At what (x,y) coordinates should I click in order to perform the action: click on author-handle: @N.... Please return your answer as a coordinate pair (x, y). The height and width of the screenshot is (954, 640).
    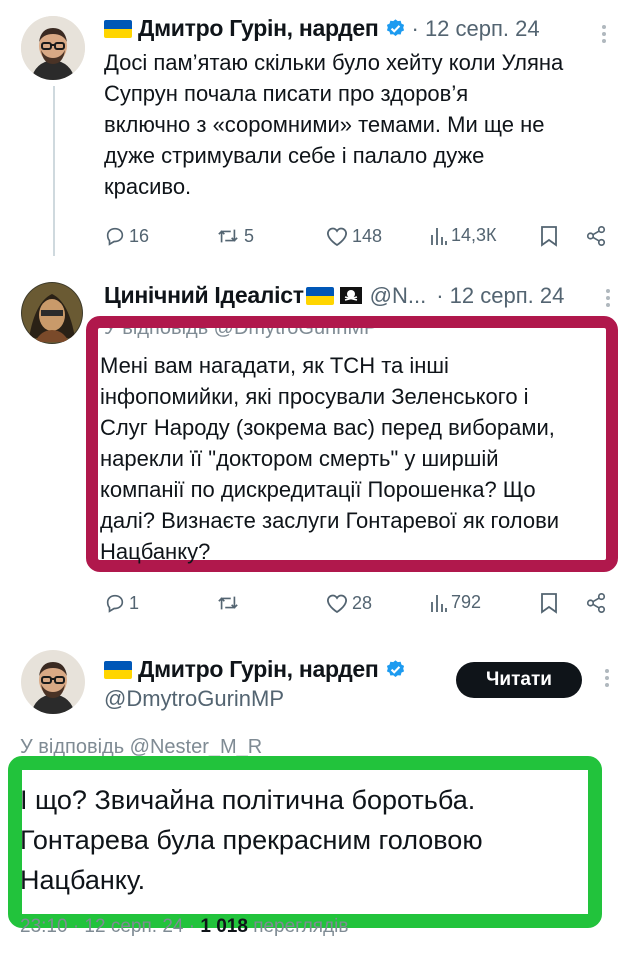
    Looking at the image, I should click on (398, 295).